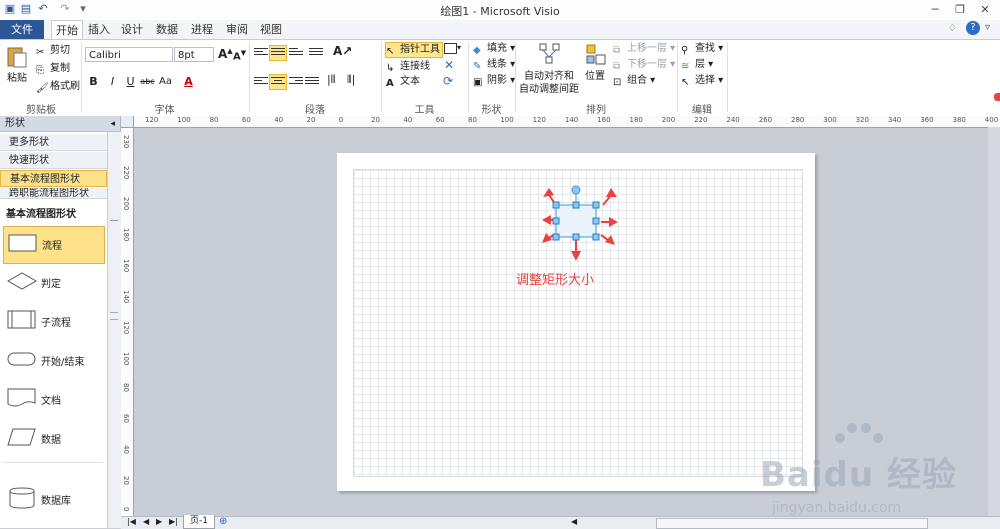 The width and height of the screenshot is (1000, 529). Describe the element at coordinates (53, 283) in the screenshot. I see `shape-decision: 判定` at that location.